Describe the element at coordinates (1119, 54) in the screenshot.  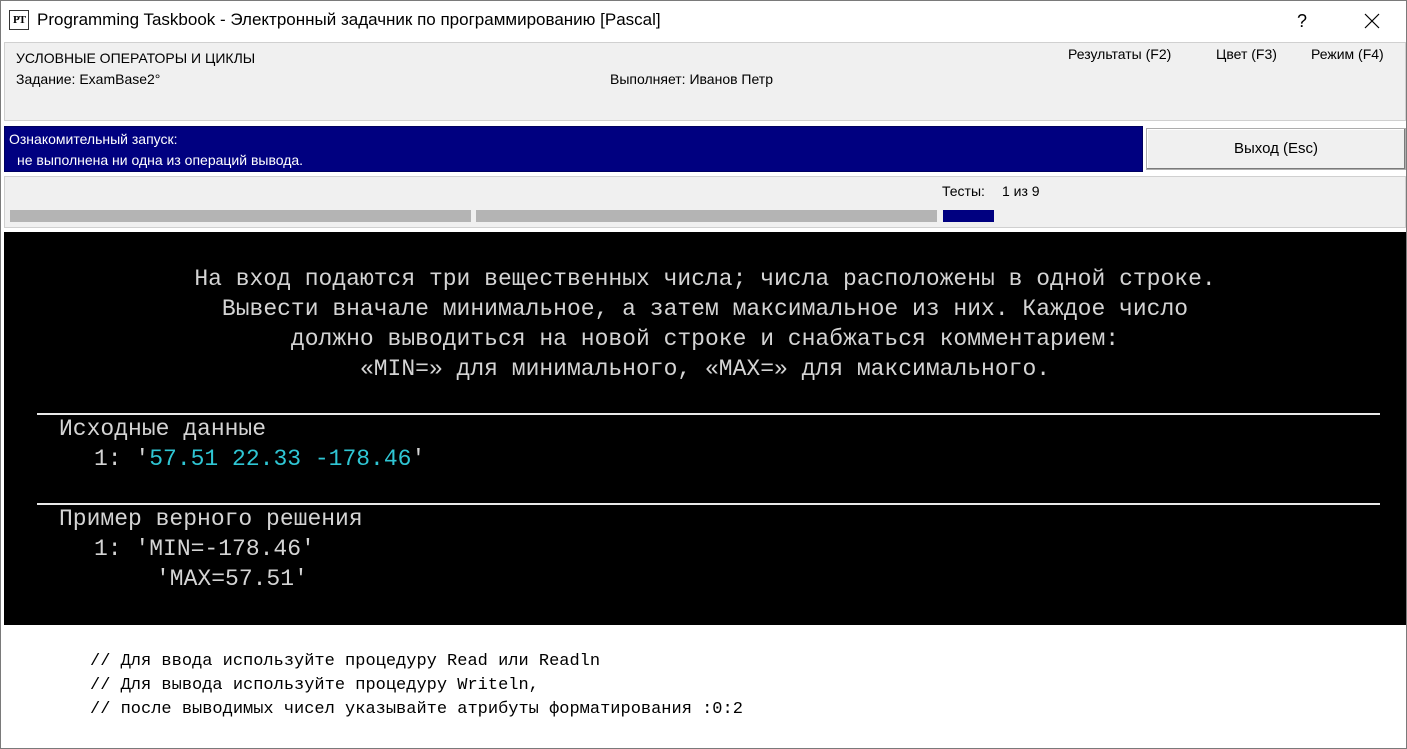
I see `results-menu-link: Результаты (F2)` at that location.